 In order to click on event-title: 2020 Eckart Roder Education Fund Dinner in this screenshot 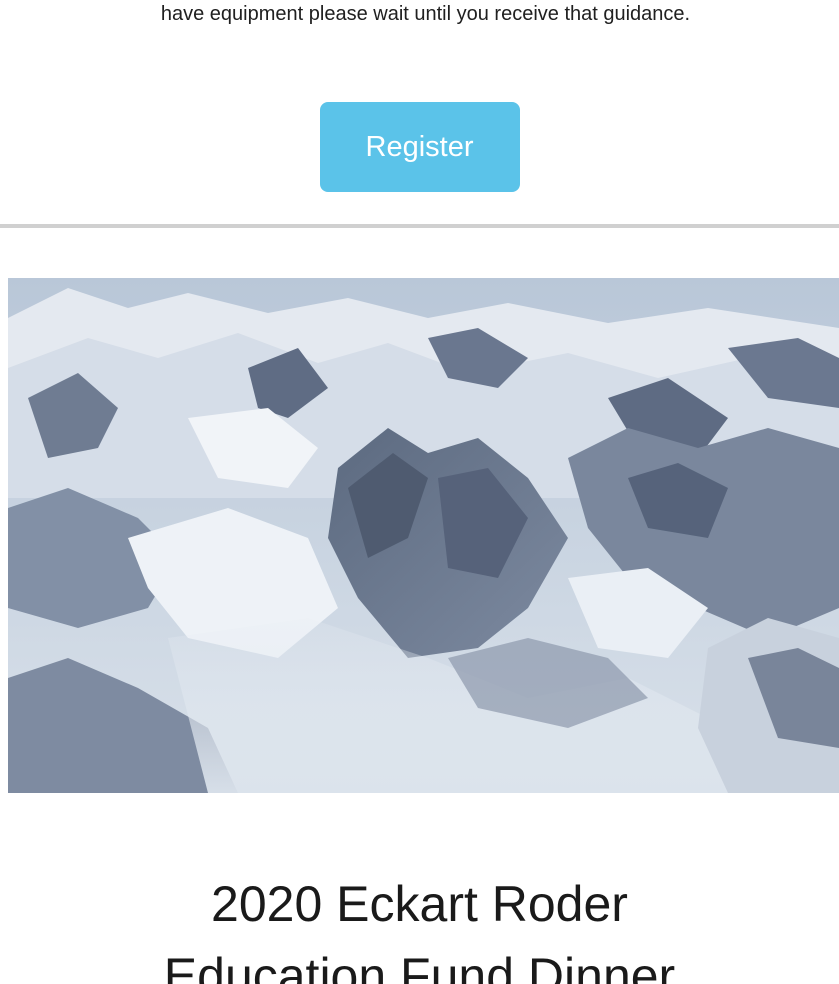, I will do `click(419, 926)`.